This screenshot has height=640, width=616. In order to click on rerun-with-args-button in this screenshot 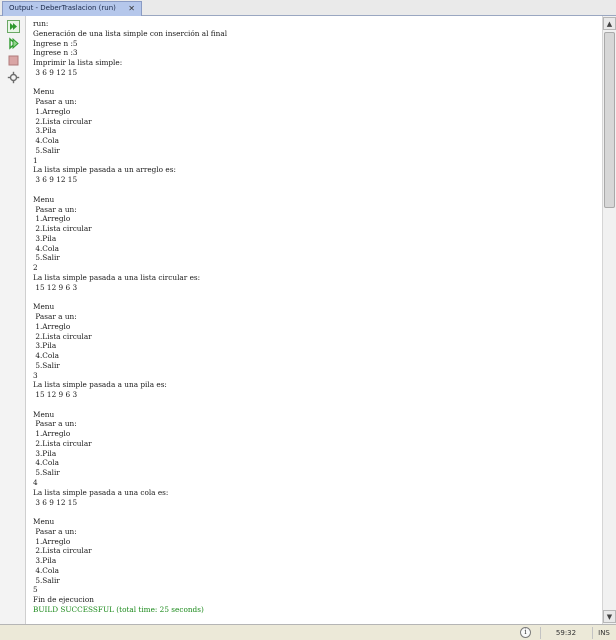, I will do `click(13, 43)`.